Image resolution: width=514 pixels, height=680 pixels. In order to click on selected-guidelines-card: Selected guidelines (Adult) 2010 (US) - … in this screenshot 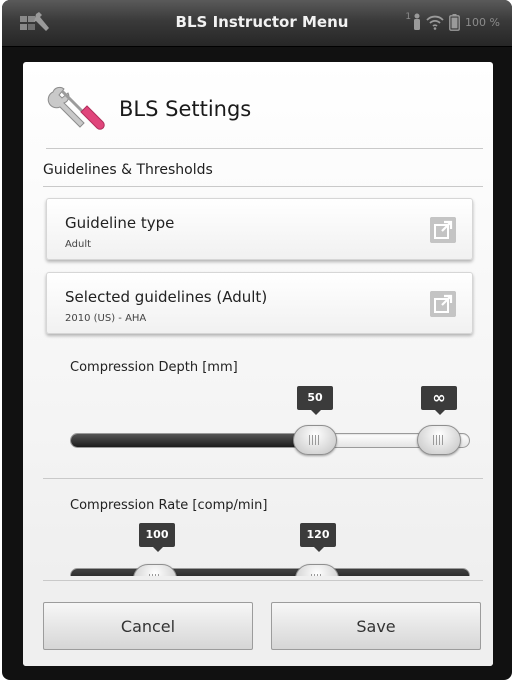, I will do `click(259, 303)`.